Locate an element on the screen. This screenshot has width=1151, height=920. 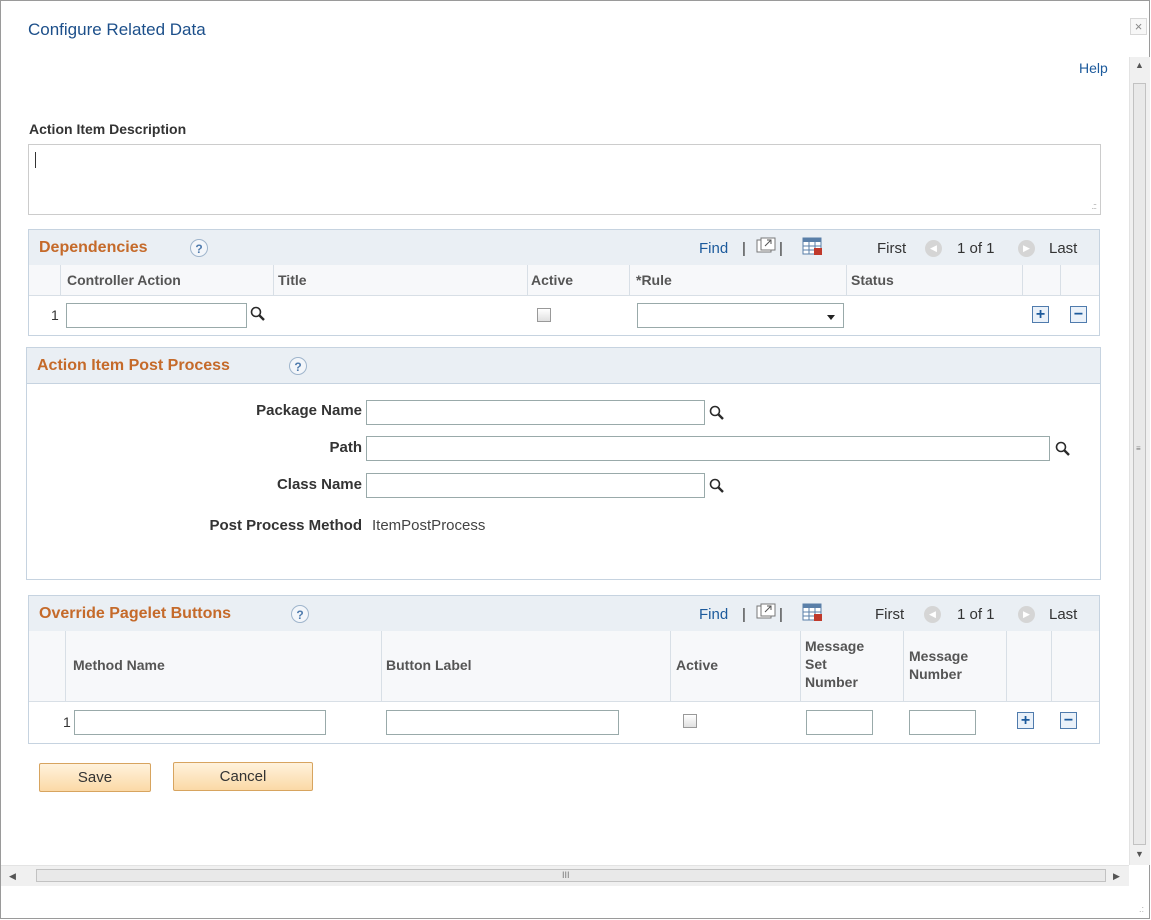
action-item-description-textarea: .:: is located at coordinates (564, 179).